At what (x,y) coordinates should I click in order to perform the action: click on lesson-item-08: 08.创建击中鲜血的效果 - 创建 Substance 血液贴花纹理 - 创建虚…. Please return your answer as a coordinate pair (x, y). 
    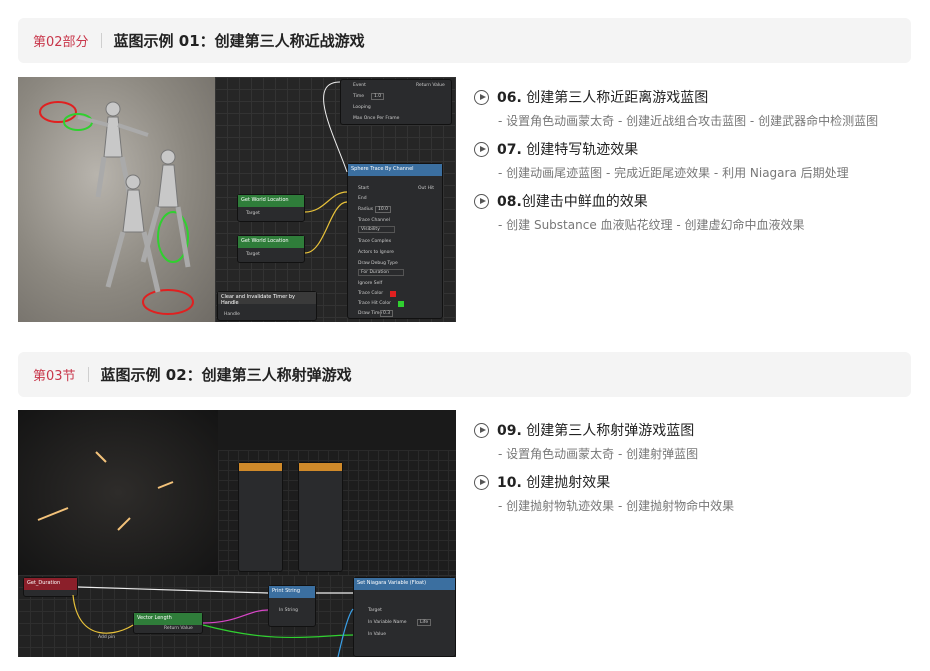
    Looking at the image, I should click on (694, 211).